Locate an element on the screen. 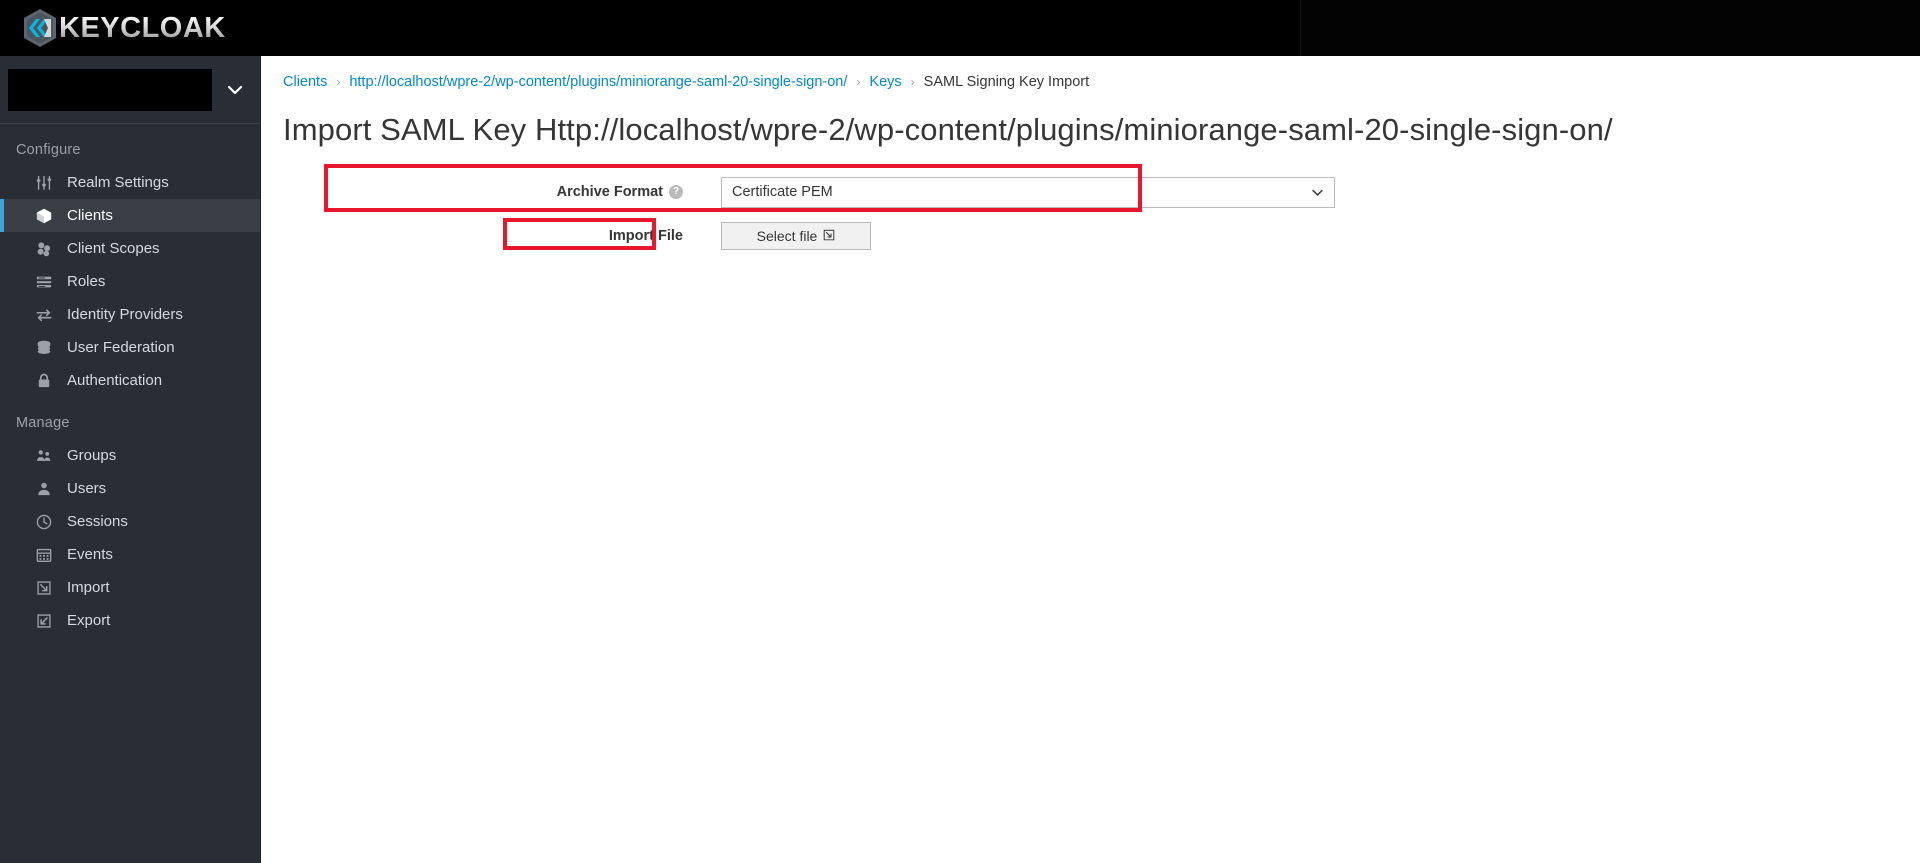 Image resolution: width=1920 pixels, height=863 pixels. sidebar-item-identity-providers: Identity Providers is located at coordinates (130, 314).